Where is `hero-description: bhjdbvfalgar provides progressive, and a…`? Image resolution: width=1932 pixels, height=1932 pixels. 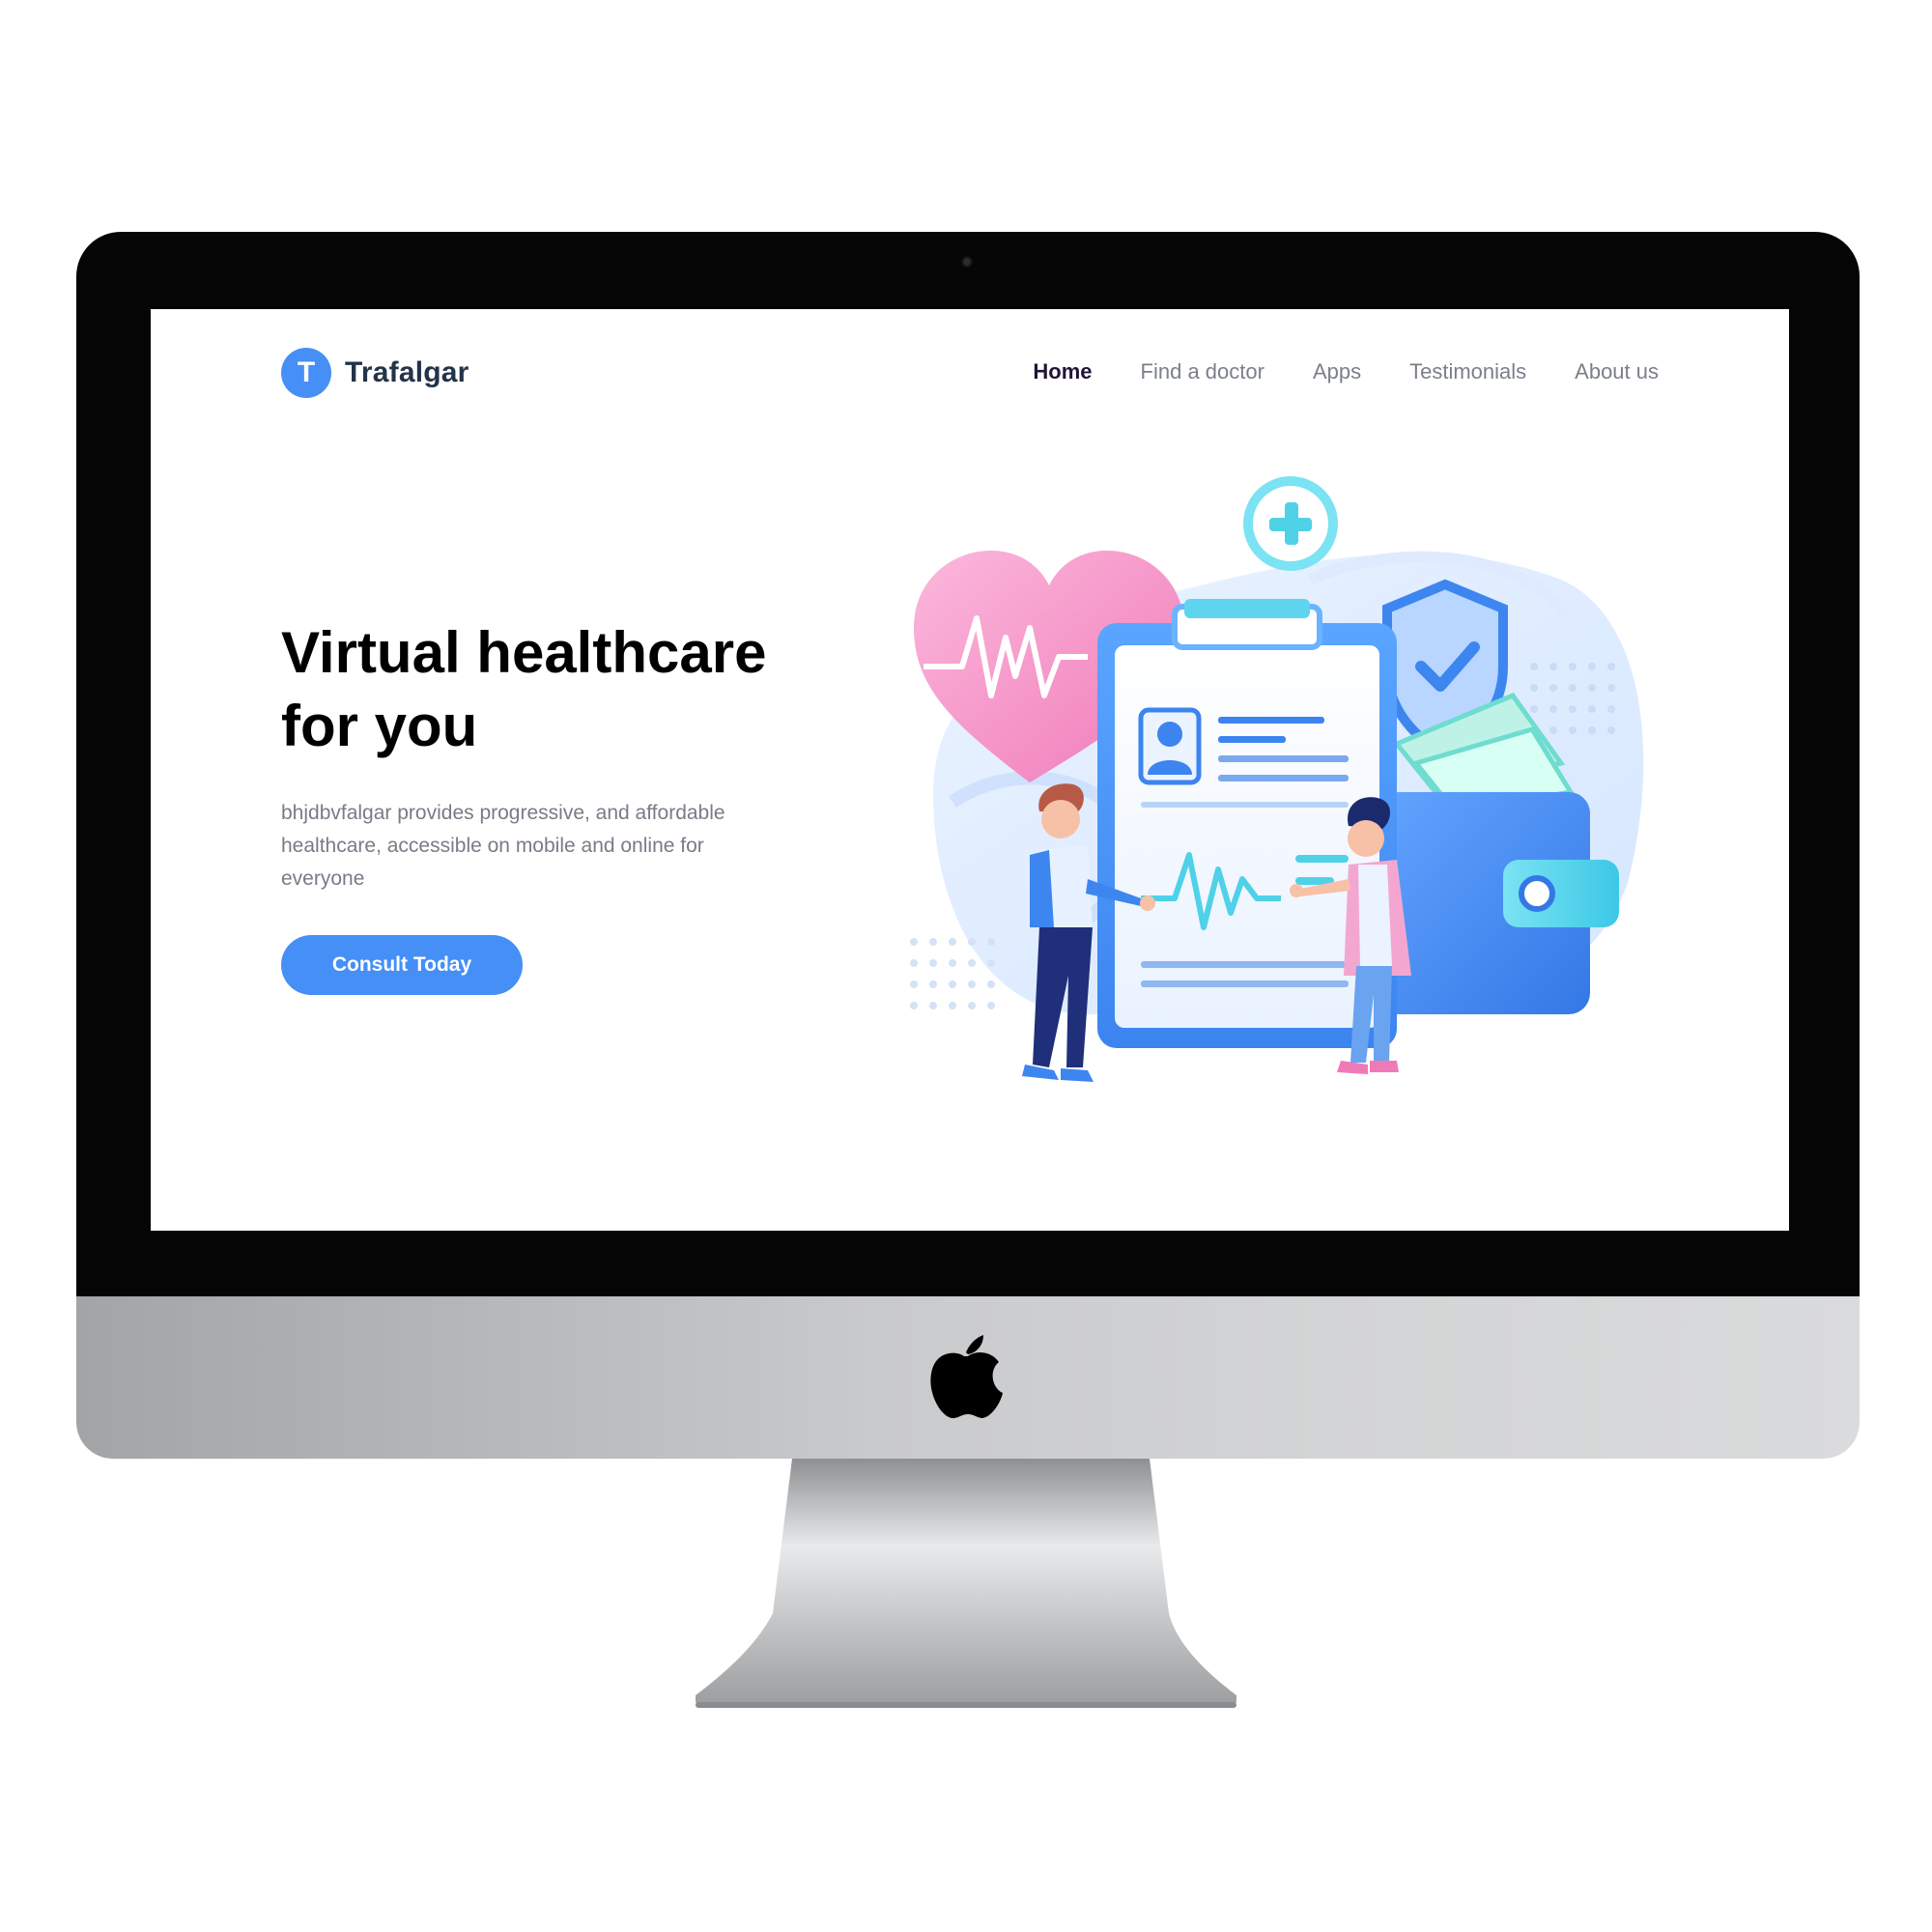
hero-description: bhjdbvfalgar provides progressive, and a… is located at coordinates (503, 846).